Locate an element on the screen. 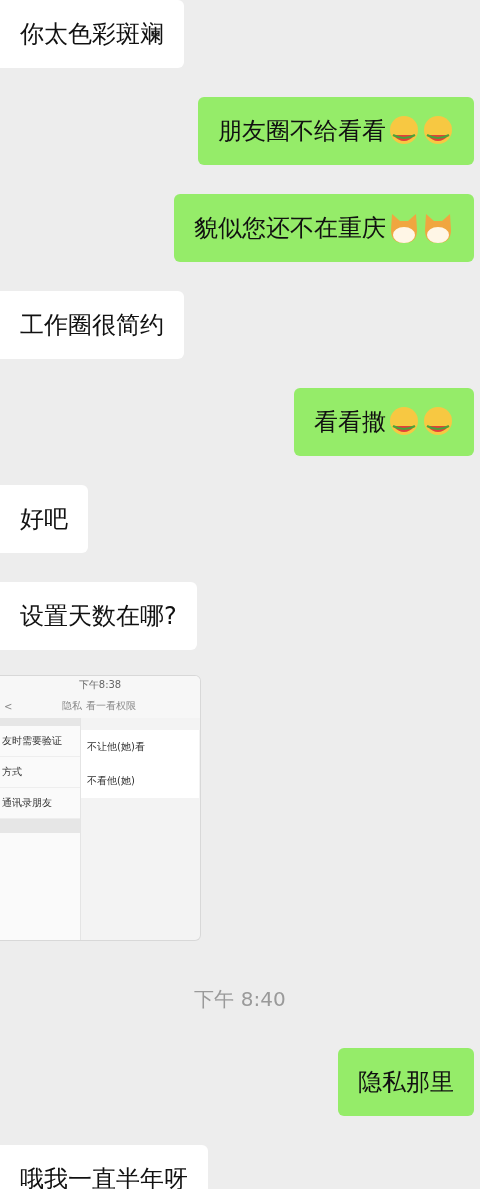  back-label: < is located at coordinates (8, 706).